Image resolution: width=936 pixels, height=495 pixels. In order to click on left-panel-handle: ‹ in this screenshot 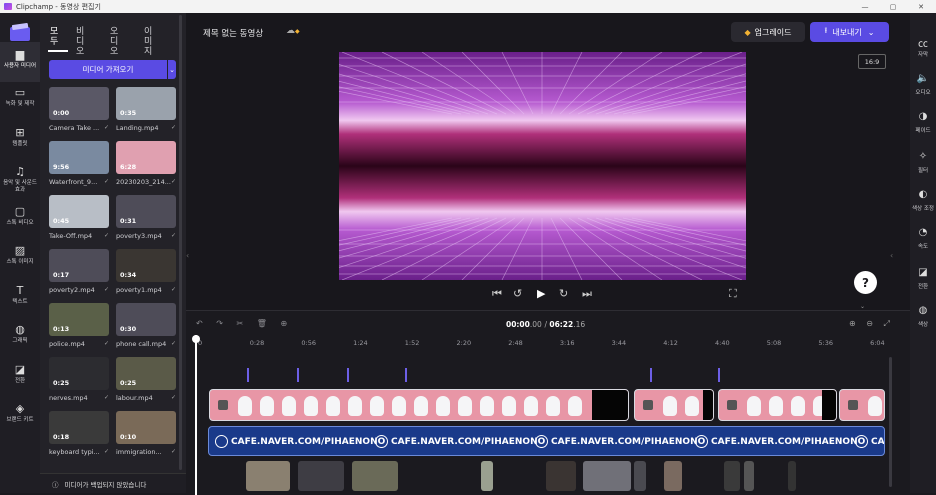, I will do `click(189, 255)`.